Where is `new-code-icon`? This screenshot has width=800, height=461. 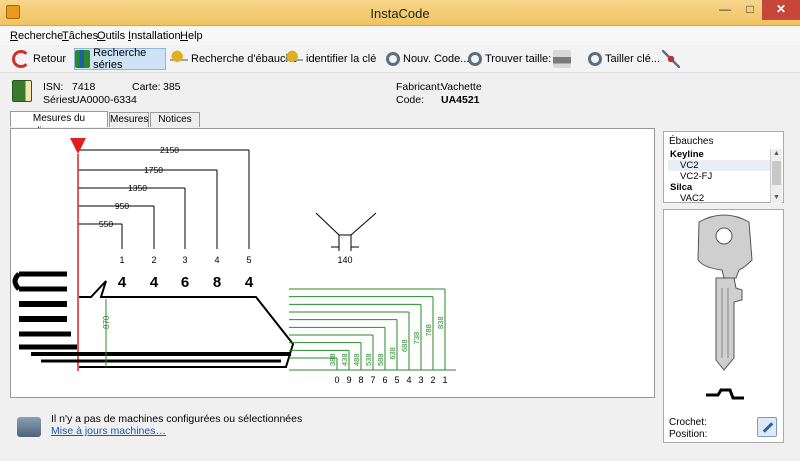
new-code-icon is located at coordinates (393, 59).